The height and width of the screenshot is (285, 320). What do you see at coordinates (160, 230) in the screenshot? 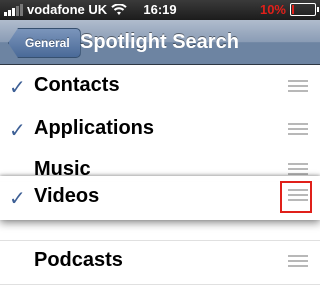
I see `drop-placeholder` at bounding box center [160, 230].